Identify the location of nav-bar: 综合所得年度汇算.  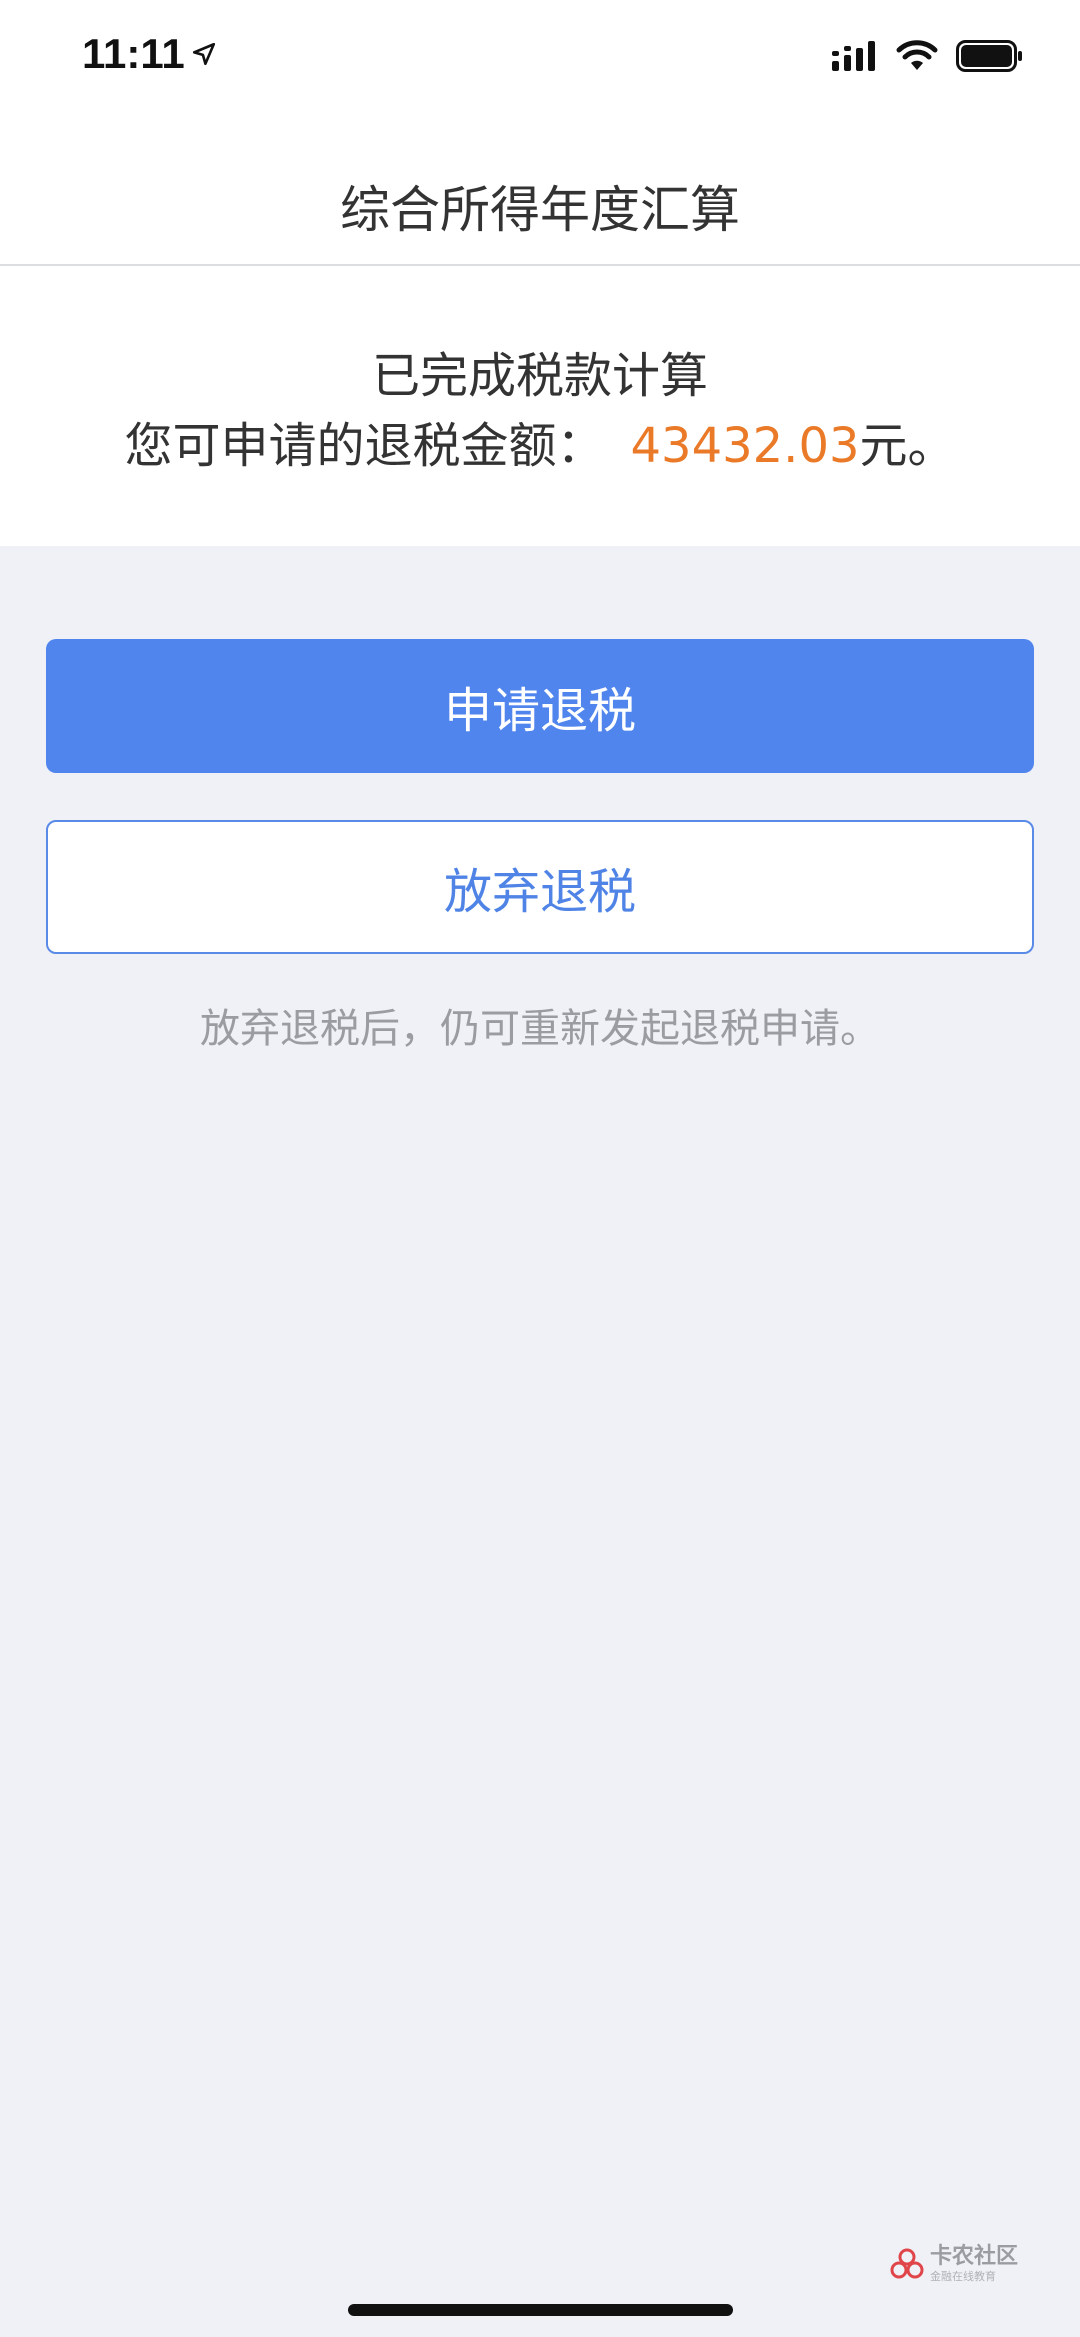
(540, 192).